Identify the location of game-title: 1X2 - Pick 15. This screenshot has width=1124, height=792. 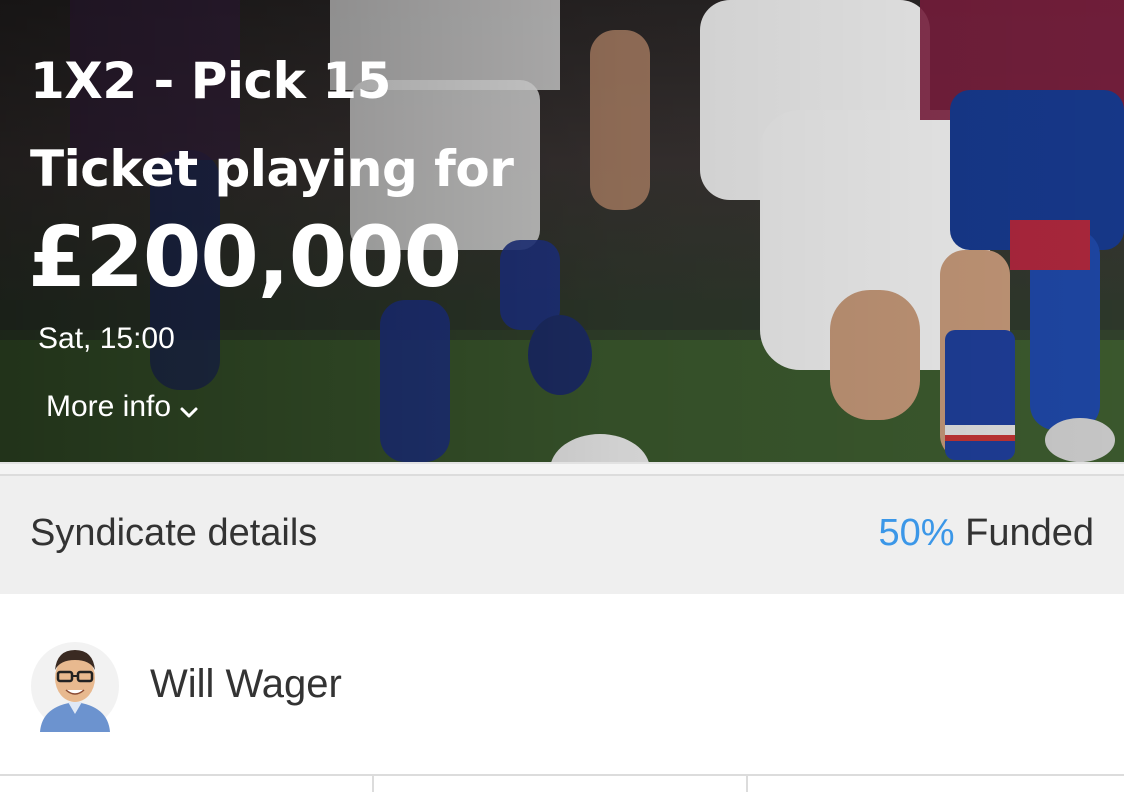
(210, 81).